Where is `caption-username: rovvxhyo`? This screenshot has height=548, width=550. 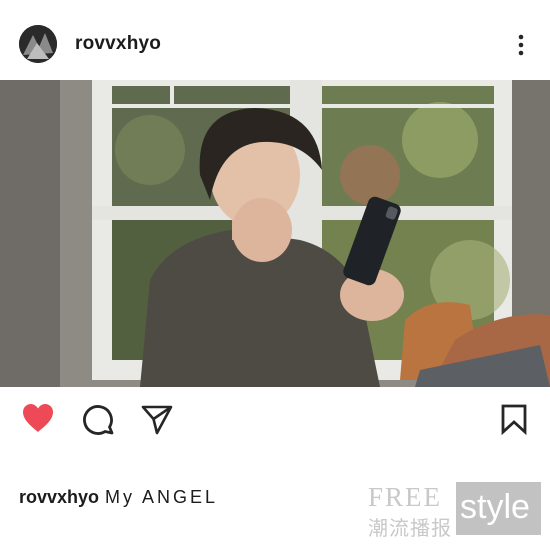
caption-username: rovvxhyo is located at coordinates (59, 497).